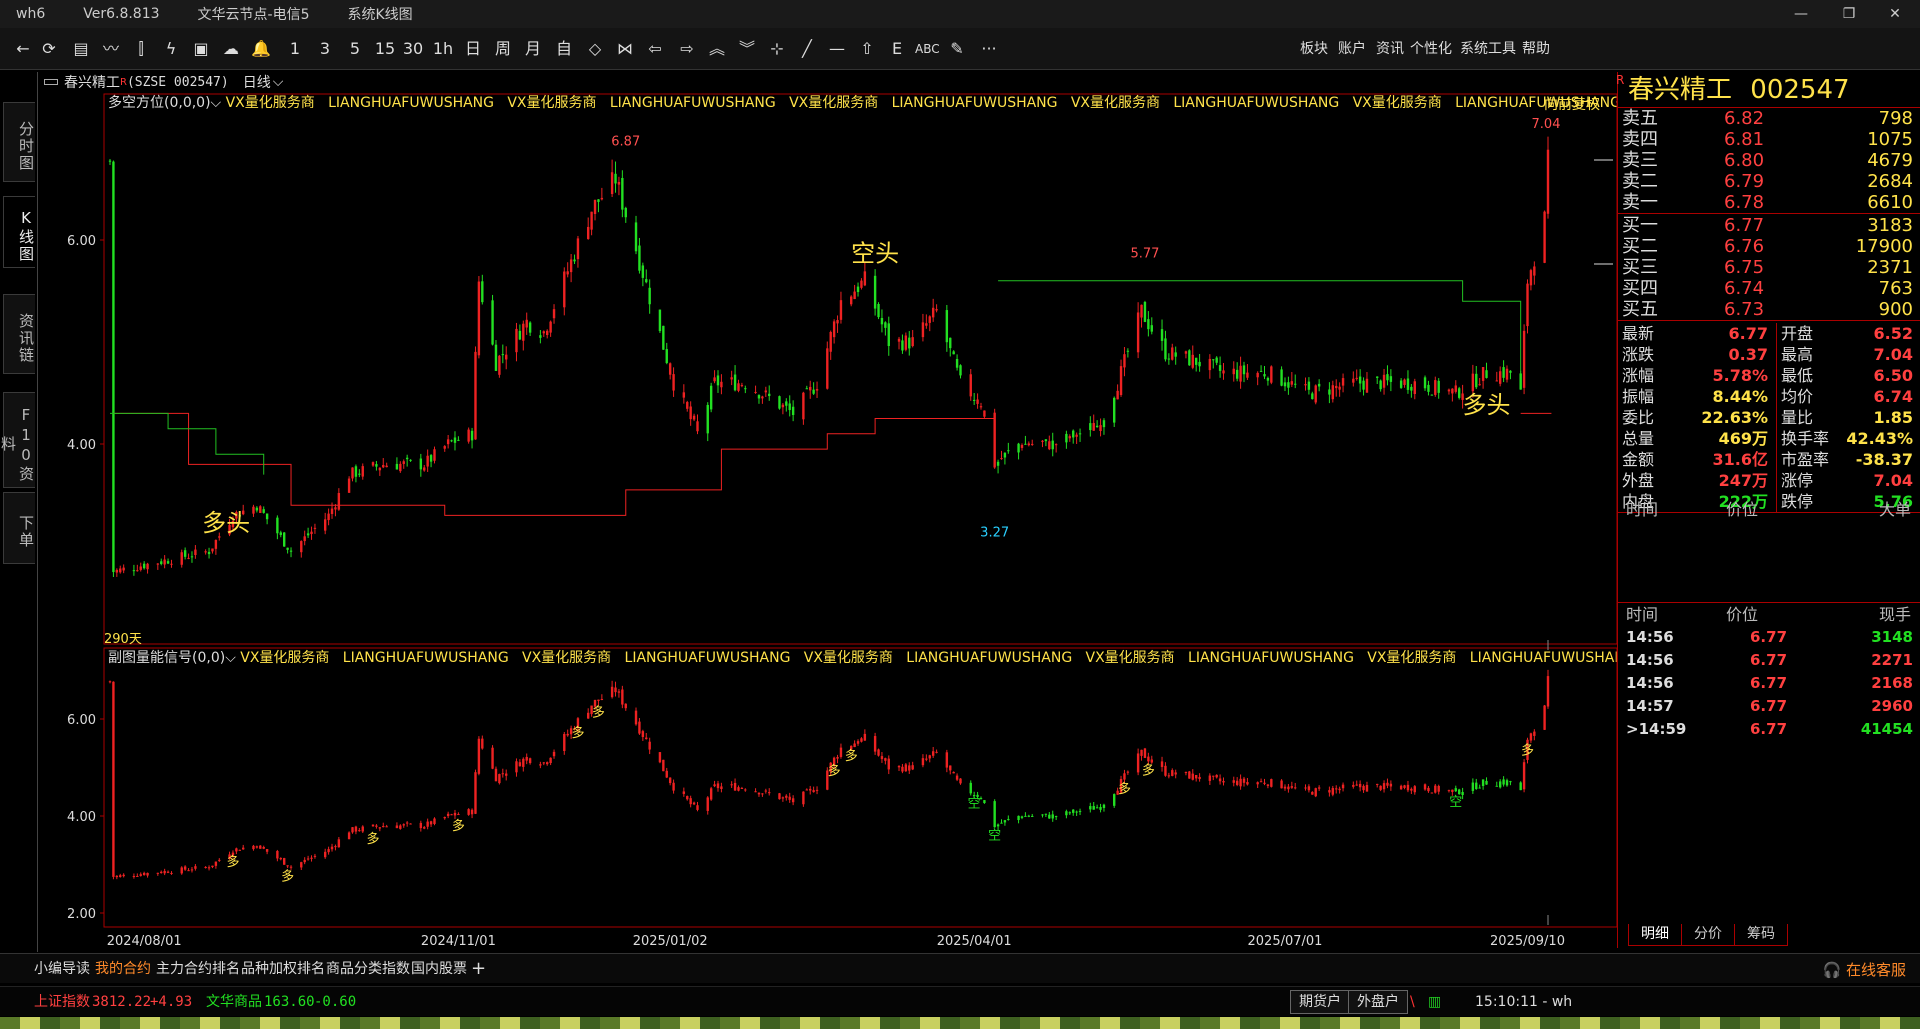 This screenshot has width=1920, height=1029. I want to click on stat-label: 最低, so click(1797, 375).